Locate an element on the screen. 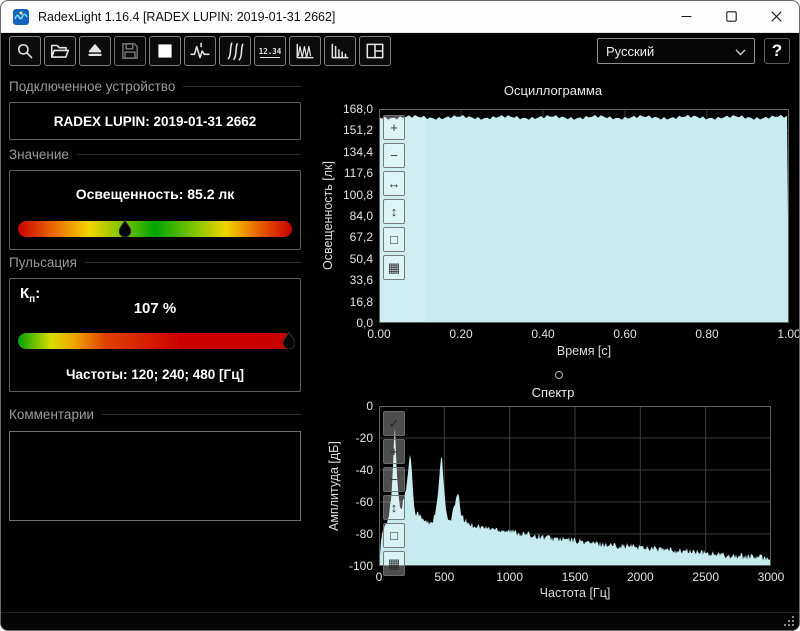  oscillogram-ytick: 100,8 is located at coordinates (357, 194).